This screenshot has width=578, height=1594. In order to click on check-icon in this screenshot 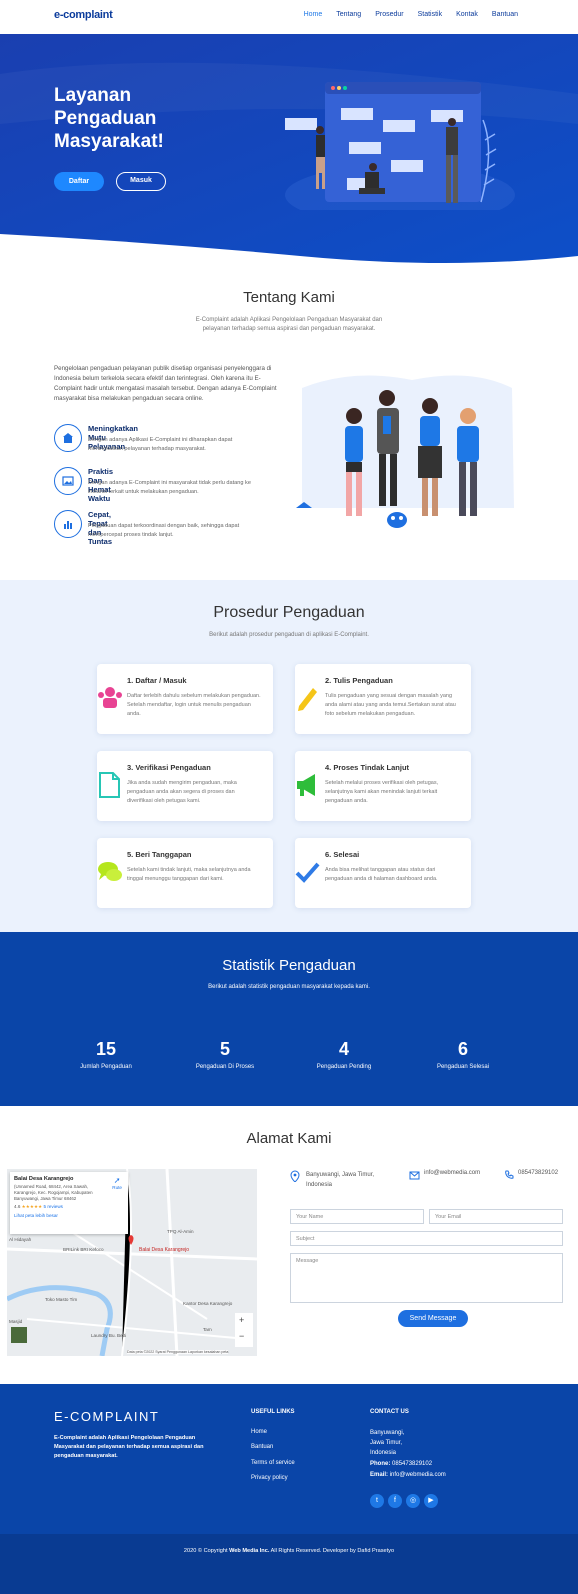, I will do `click(307, 872)`.